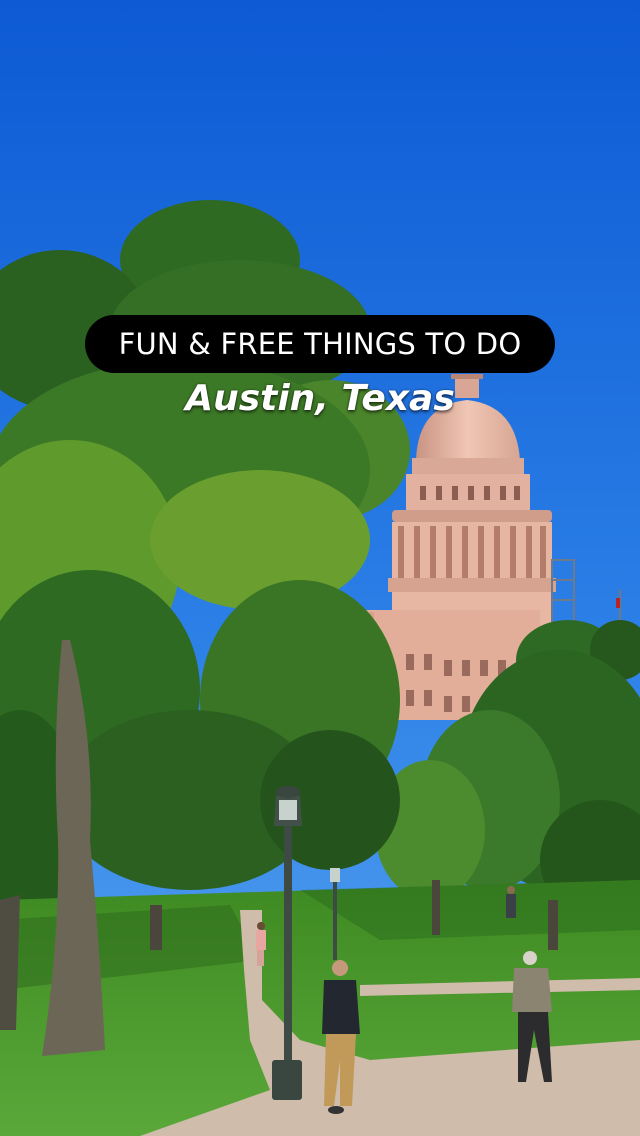  I want to click on headline-text: FUN & FREE THINGS TO DO, so click(320, 344).